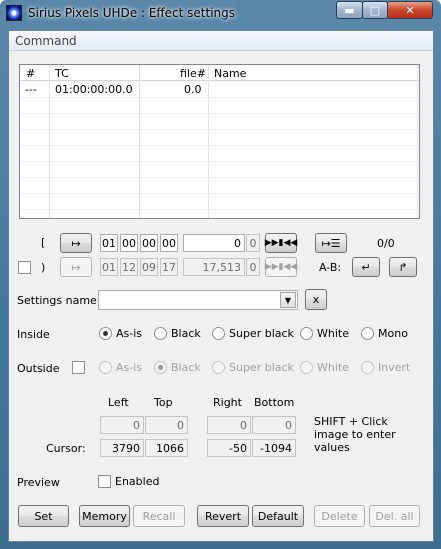 The height and width of the screenshot is (549, 441). I want to click on top-header: Top, so click(163, 402).